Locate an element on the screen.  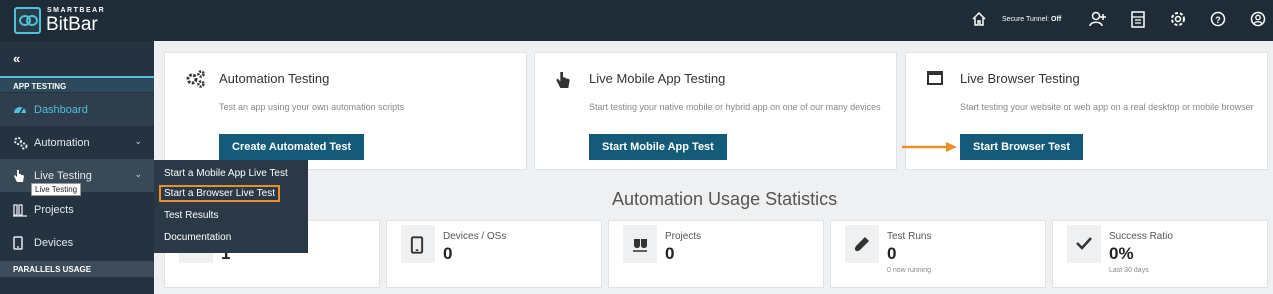
sidebar-item-label: Devices is located at coordinates (54, 243).